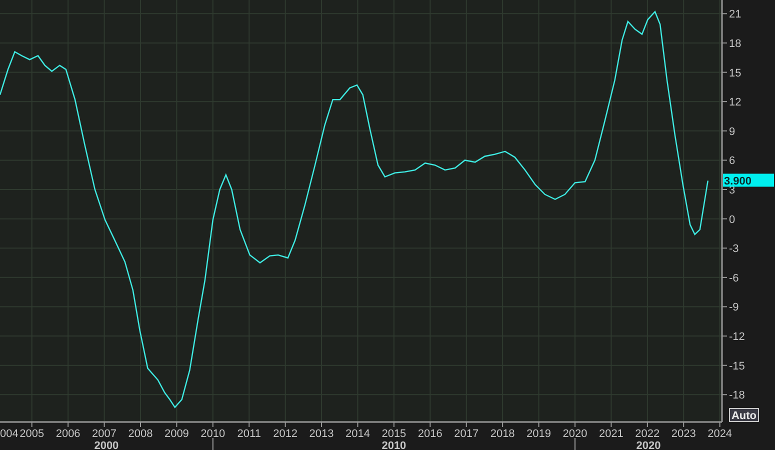  I want to click on axis-tick-label: 2005, so click(32, 434).